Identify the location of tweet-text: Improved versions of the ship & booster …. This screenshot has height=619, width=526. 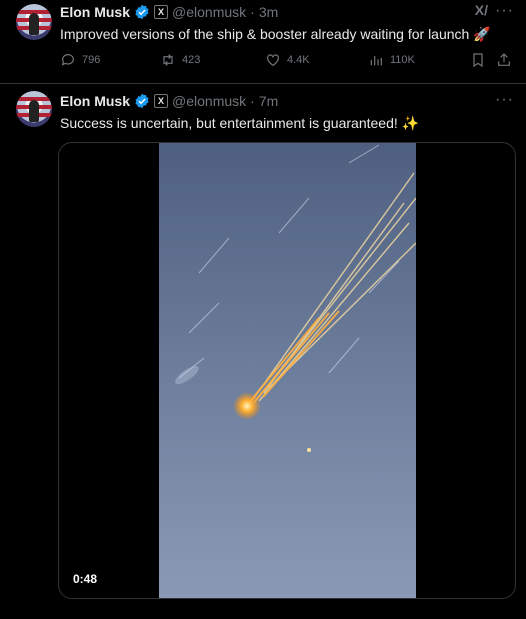
(275, 34).